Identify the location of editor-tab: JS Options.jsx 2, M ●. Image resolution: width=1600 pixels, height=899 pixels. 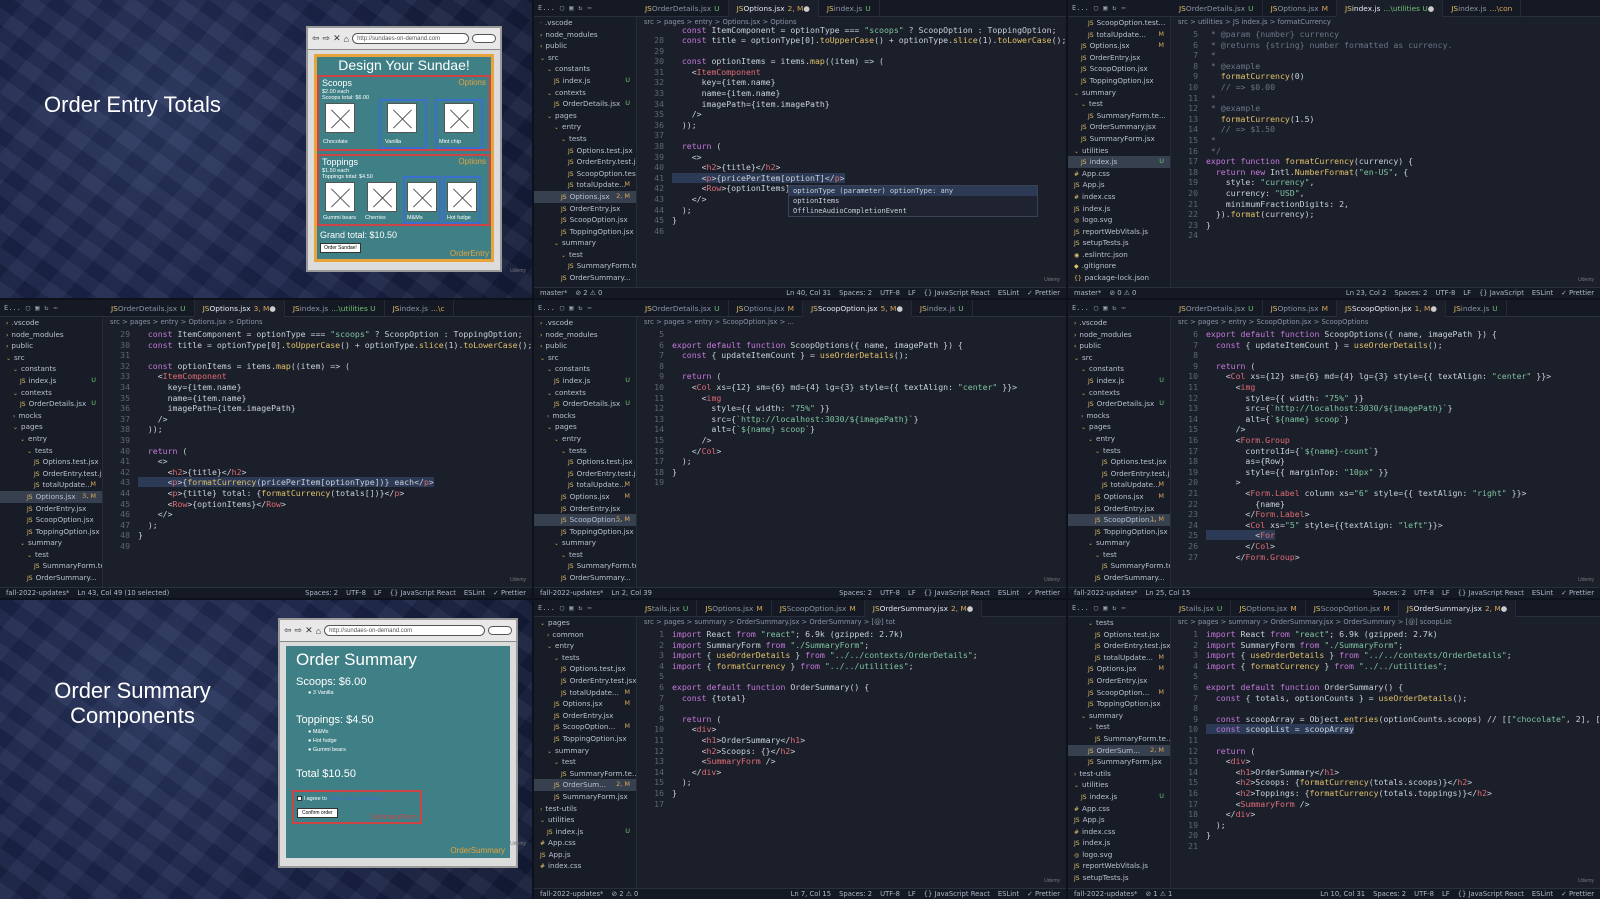
(773, 8).